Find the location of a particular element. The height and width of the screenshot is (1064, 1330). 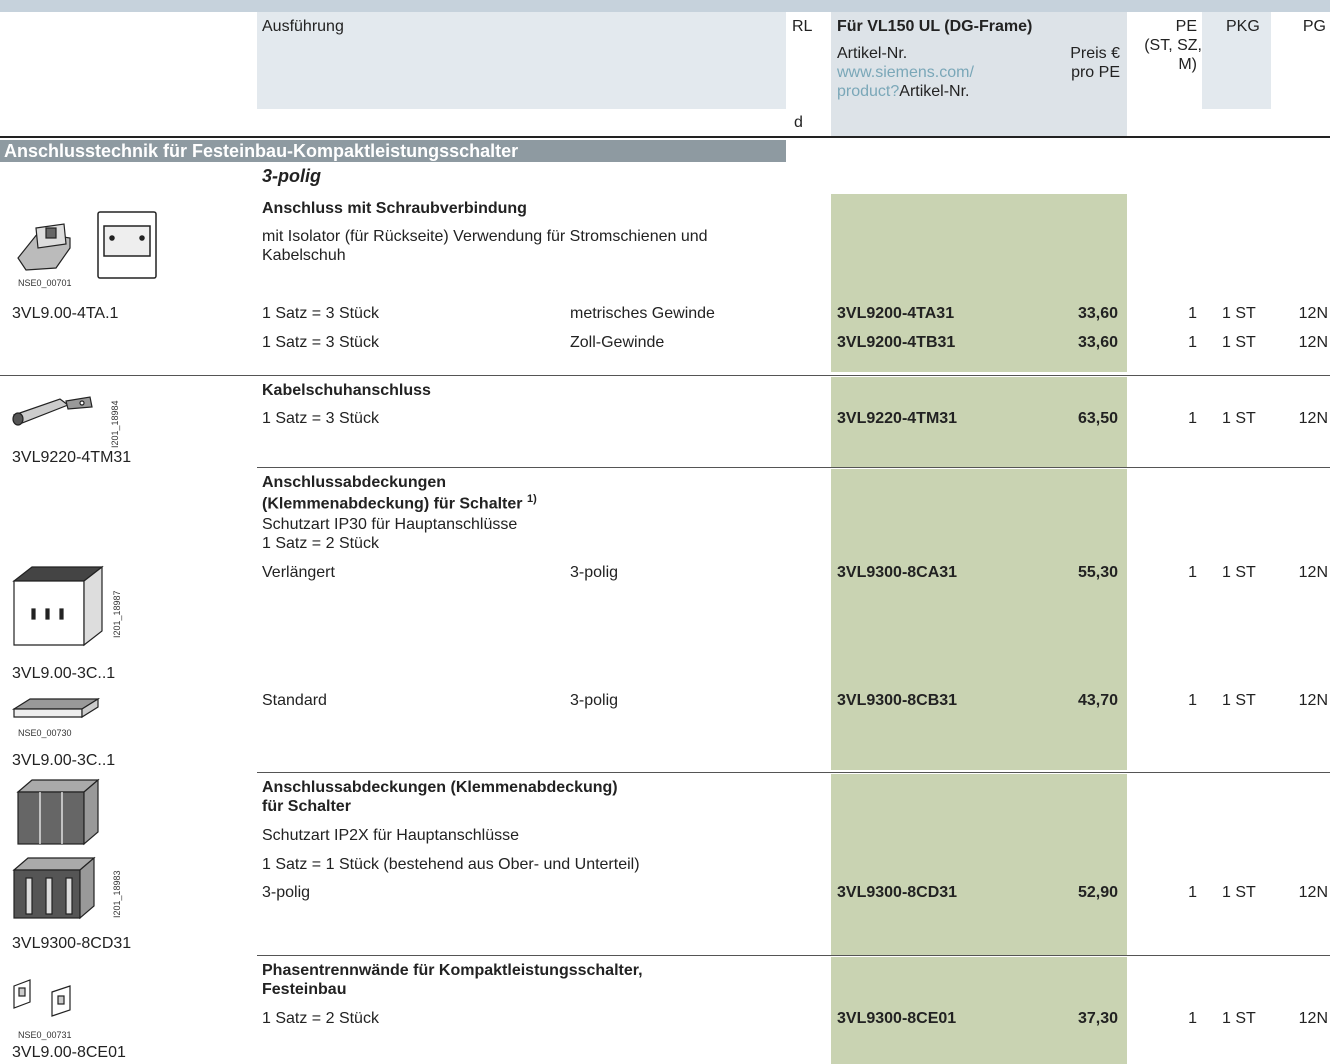

row-artikel: 3VL9300-8CA31 is located at coordinates (897, 573).